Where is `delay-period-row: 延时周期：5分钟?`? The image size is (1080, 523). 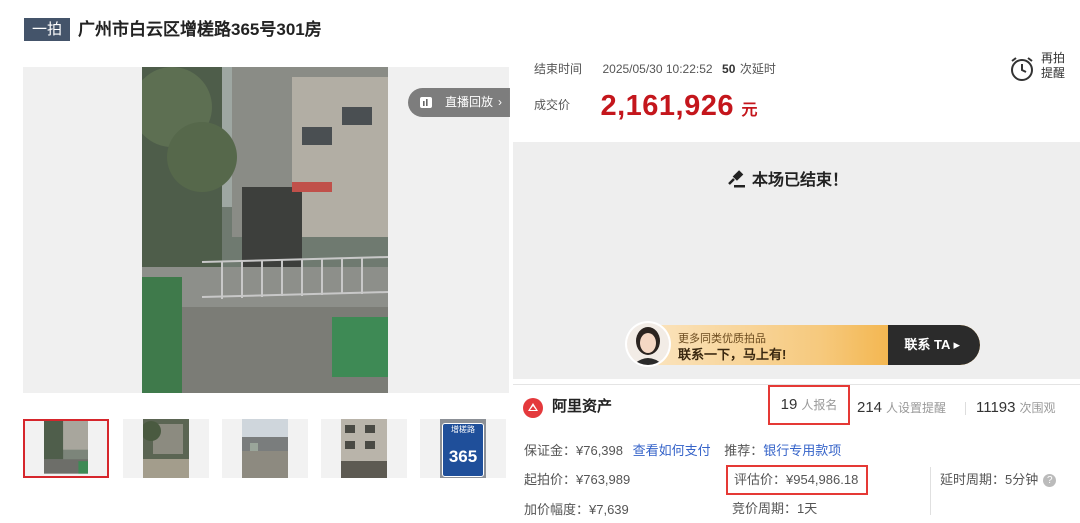
delay-period-row: 延时周期：5分钟? is located at coordinates (998, 480).